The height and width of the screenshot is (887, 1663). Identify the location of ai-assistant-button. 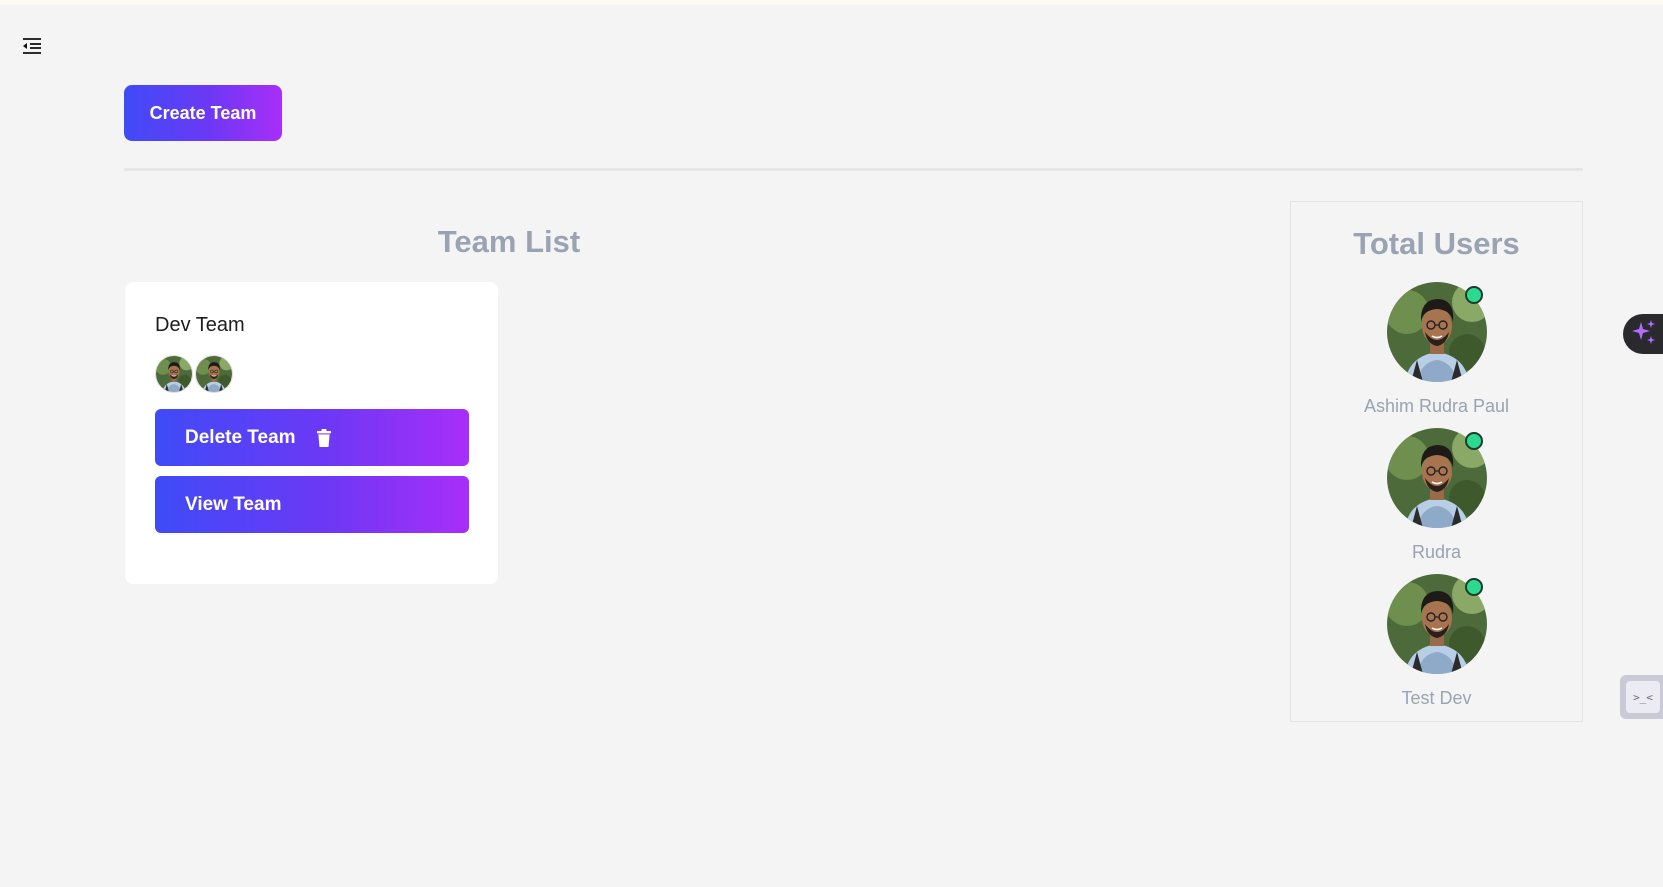
(1643, 334).